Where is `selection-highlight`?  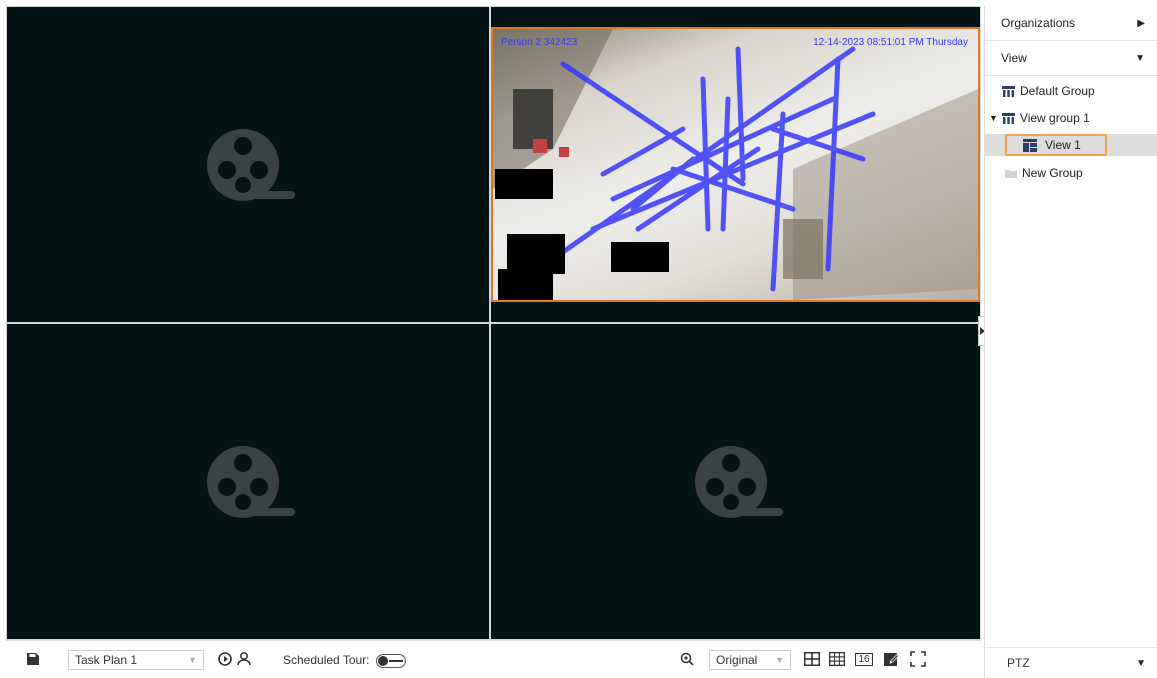
selection-highlight is located at coordinates (1056, 145).